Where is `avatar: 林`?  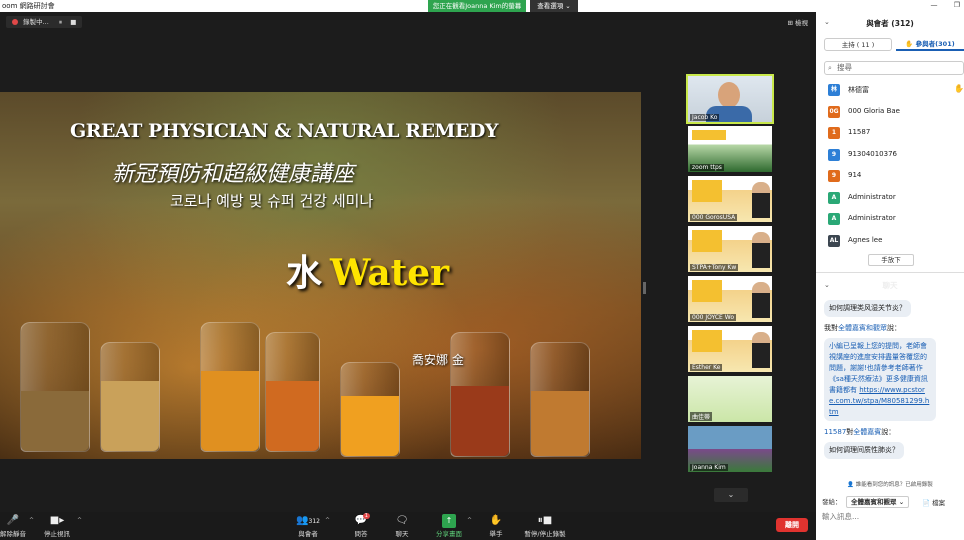 avatar: 林 is located at coordinates (834, 90).